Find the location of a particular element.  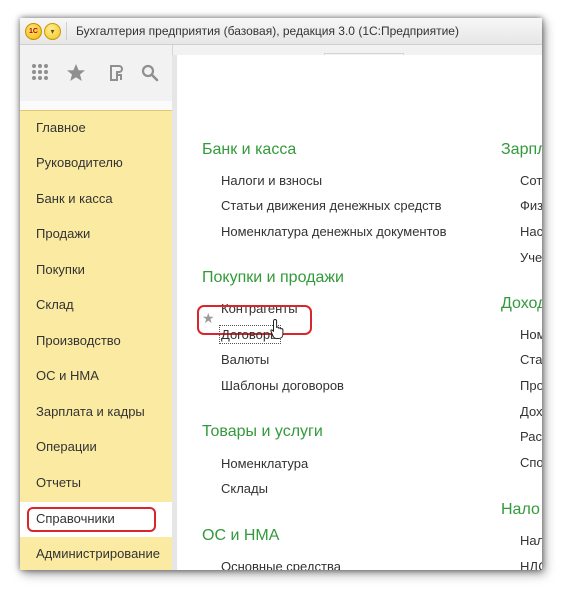

link-col2-tax: Нал is located at coordinates (531, 540).